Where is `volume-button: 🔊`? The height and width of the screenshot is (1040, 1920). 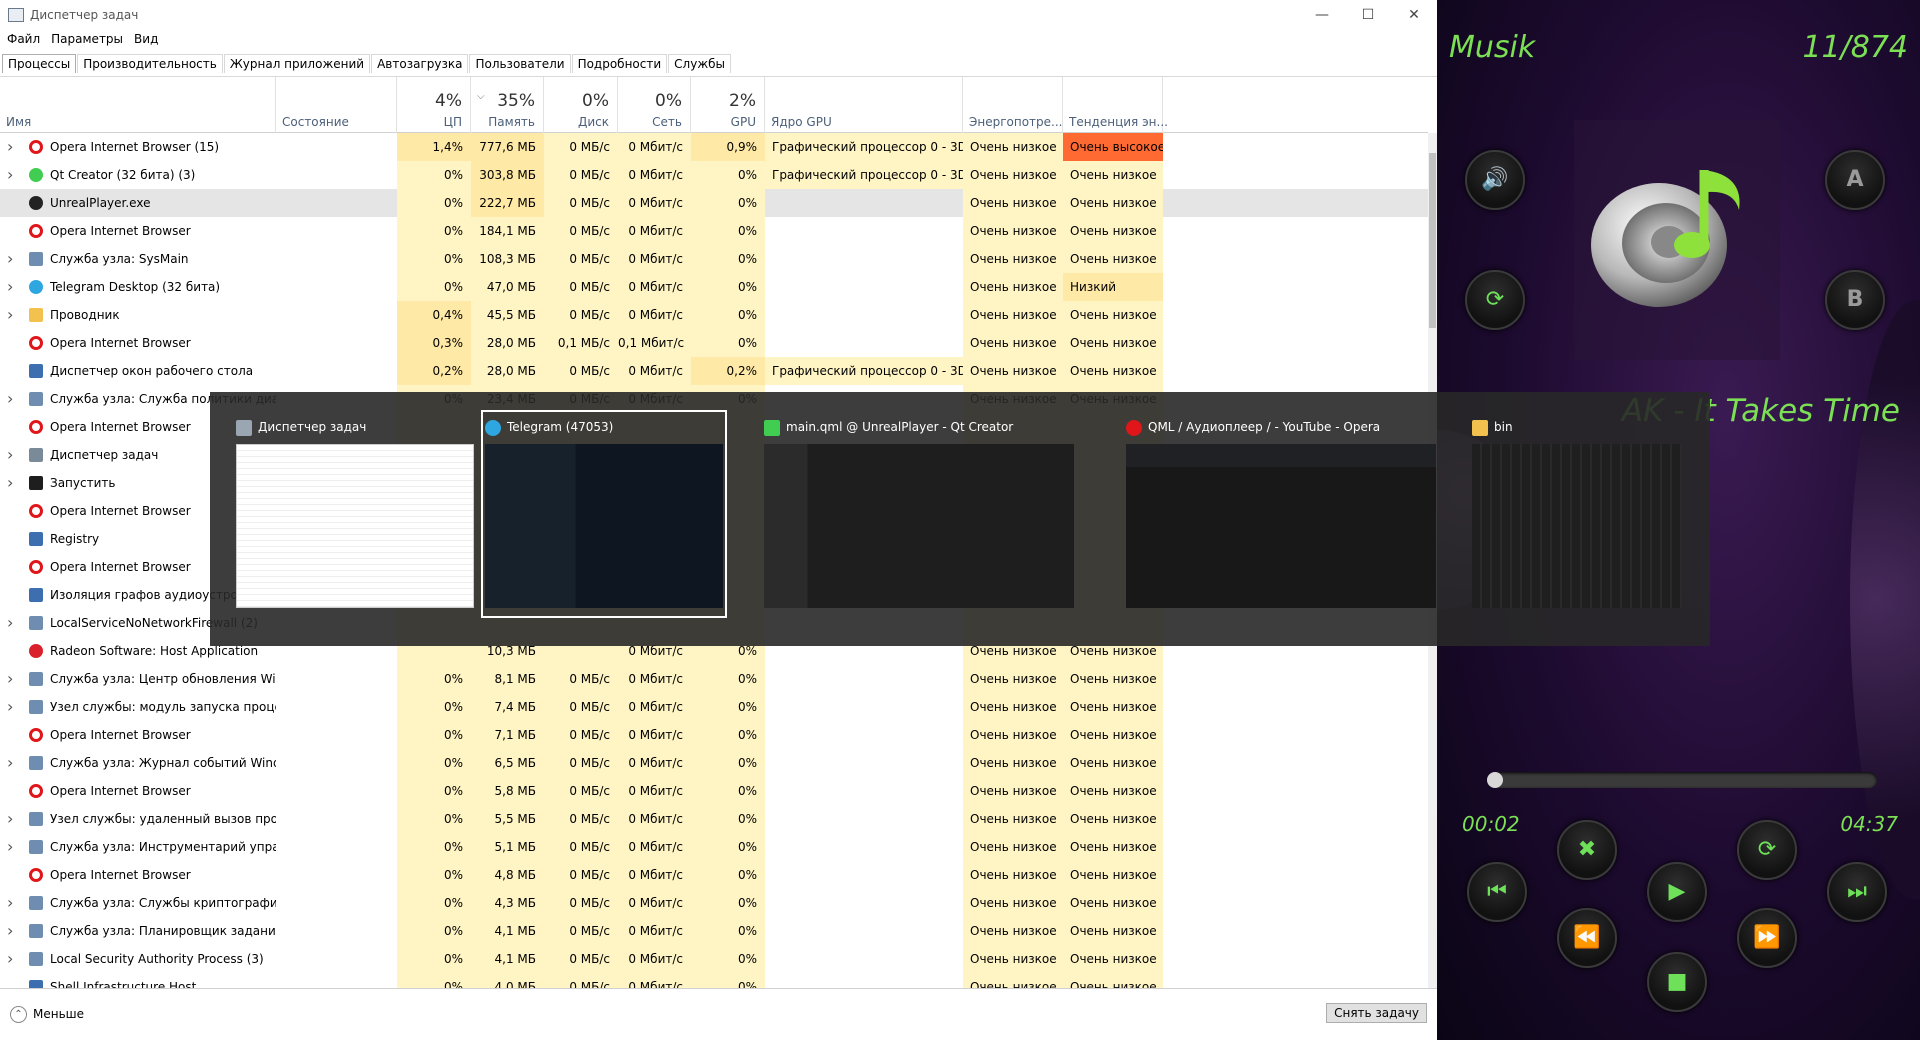 volume-button: 🔊 is located at coordinates (1495, 180).